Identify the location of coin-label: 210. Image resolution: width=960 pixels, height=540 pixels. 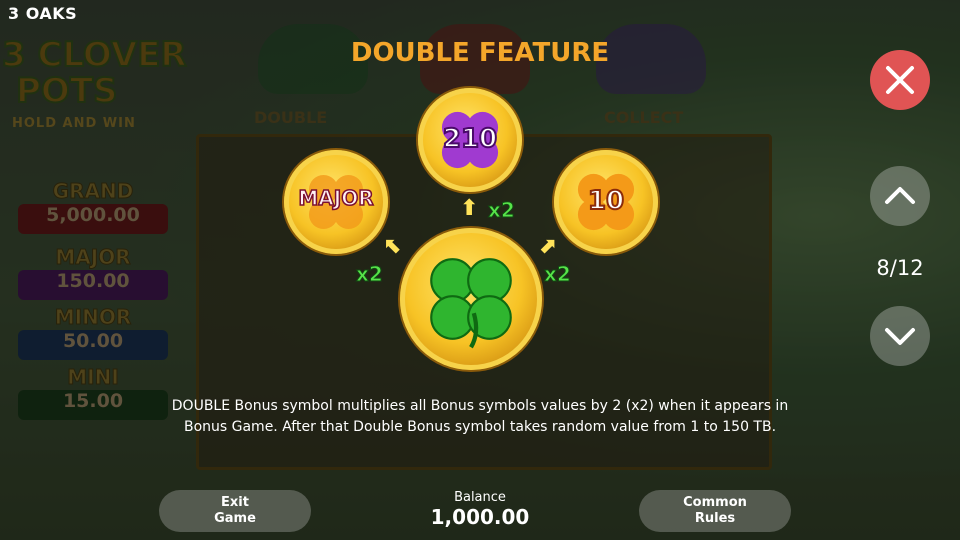
(470, 139).